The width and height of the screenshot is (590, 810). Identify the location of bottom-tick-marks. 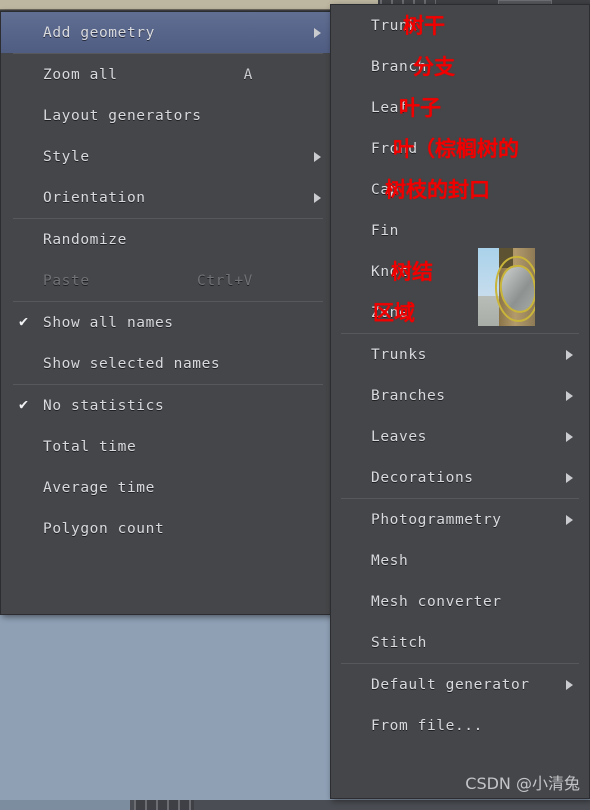
(164, 805).